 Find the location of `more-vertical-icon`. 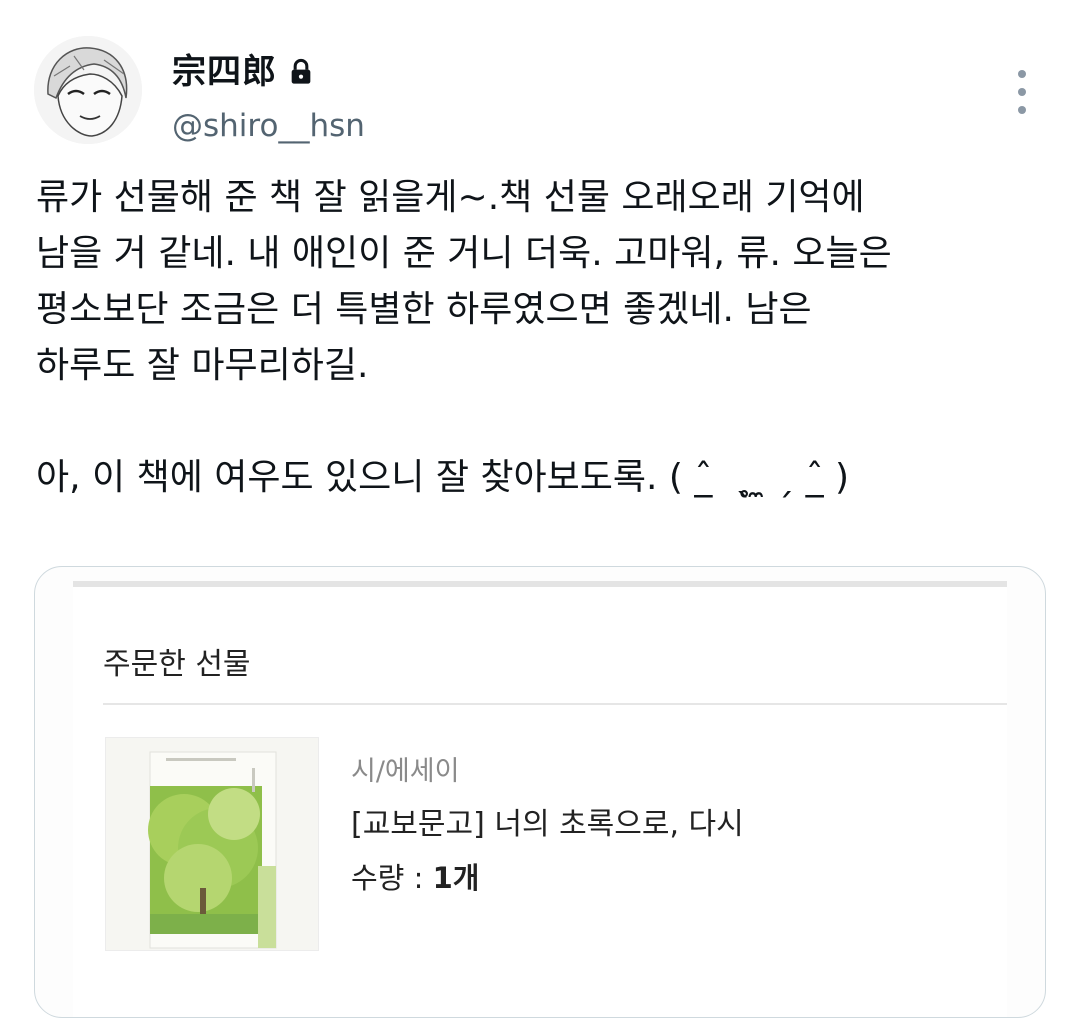

more-vertical-icon is located at coordinates (1022, 92).